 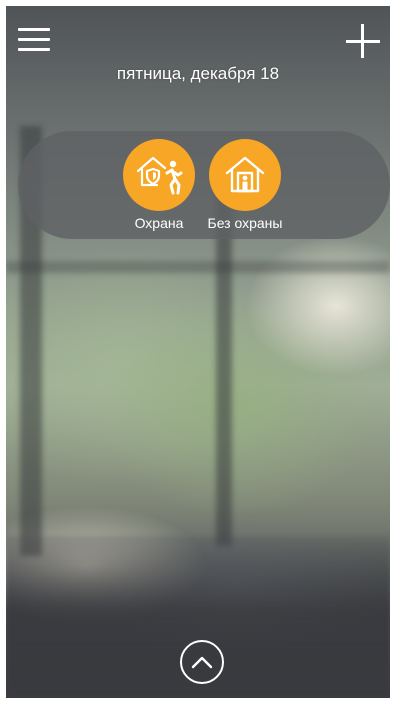 What do you see at coordinates (198, 267) in the screenshot?
I see `background-window-frame` at bounding box center [198, 267].